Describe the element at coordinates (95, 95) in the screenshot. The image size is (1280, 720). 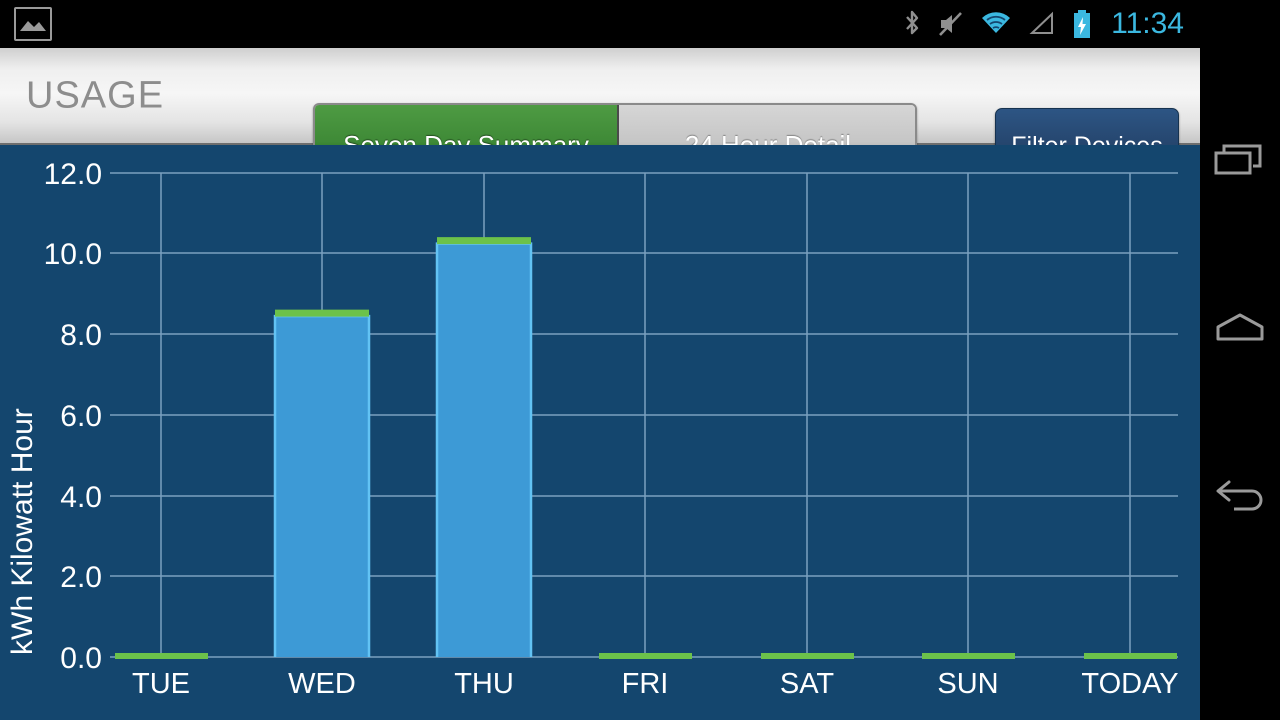
I see `page-title: USAGE` at that location.